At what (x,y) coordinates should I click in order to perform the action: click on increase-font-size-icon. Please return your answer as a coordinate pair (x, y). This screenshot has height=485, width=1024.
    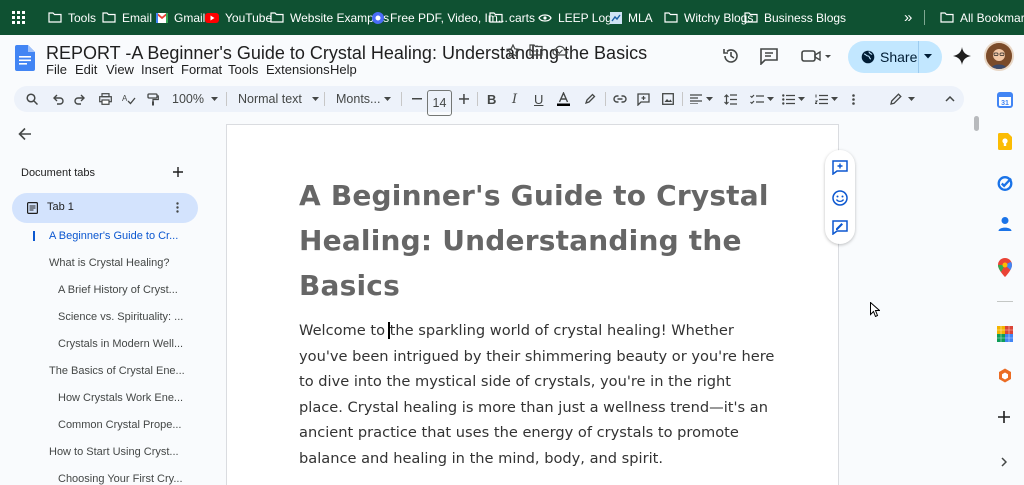
    Looking at the image, I should click on (464, 99).